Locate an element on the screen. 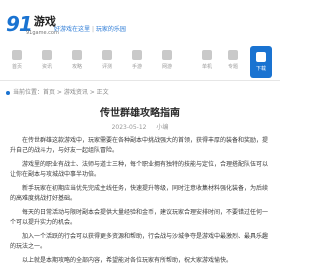 The width and height of the screenshot is (320, 270). site-header: 91 游戏 91game.com 好游戏在这里 | 玩家的乐园 is located at coordinates (140, 20).